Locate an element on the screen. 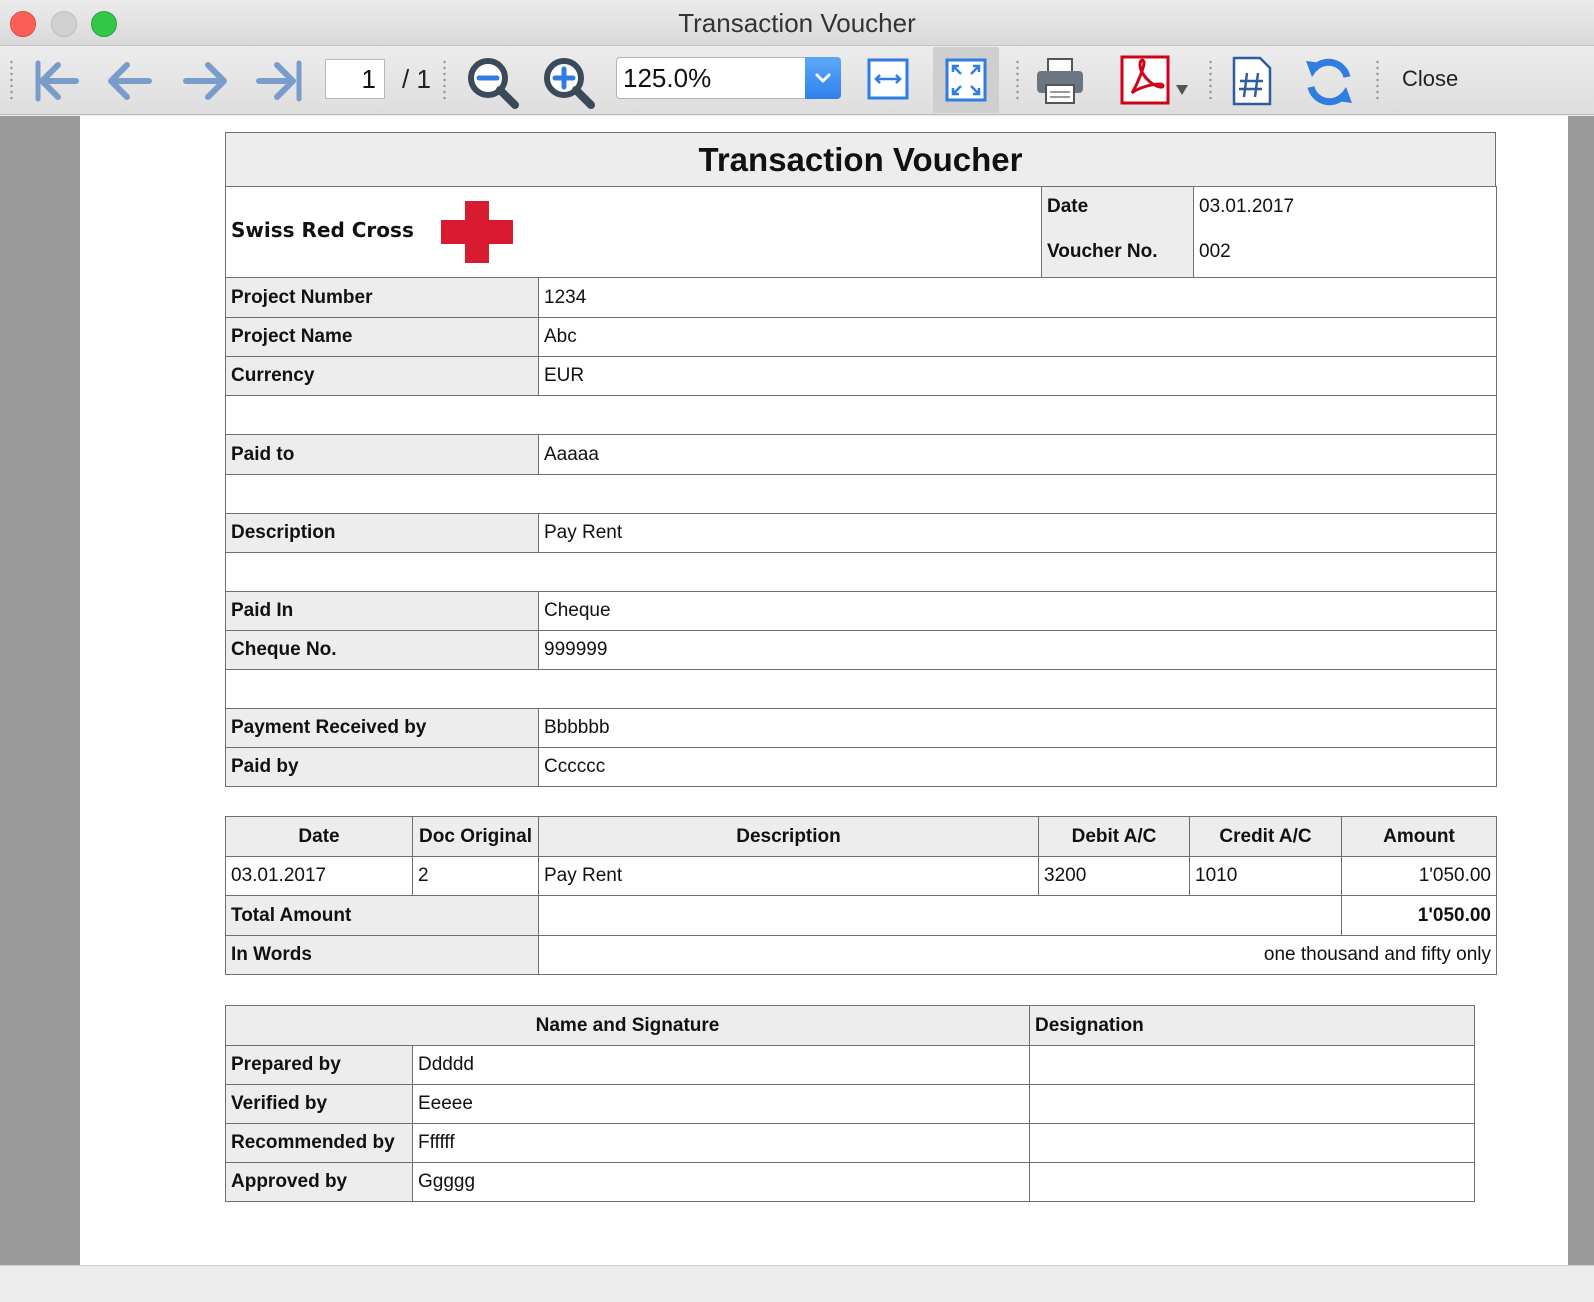 This screenshot has height=1302, width=1594. column-header: Description is located at coordinates (788, 836).